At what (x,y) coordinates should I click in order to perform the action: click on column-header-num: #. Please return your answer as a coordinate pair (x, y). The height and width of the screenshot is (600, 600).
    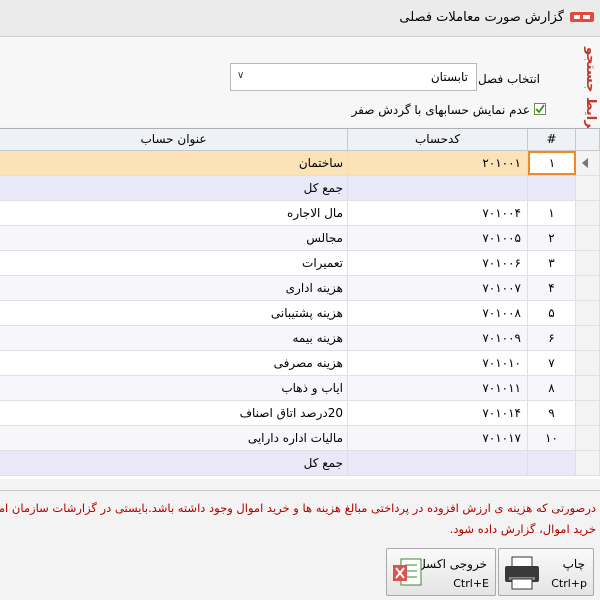
    Looking at the image, I should click on (552, 140).